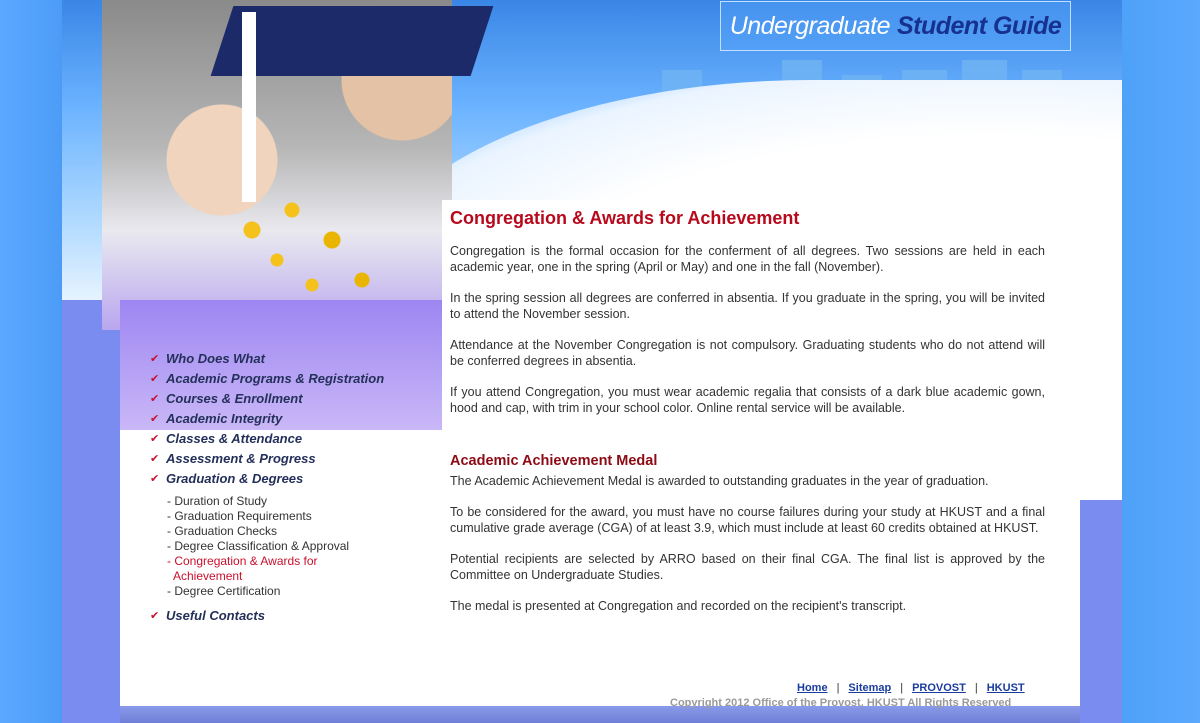  Describe the element at coordinates (911, 688) in the screenshot. I see `footer-links: Home | Sitemap | PROVOST | HKUST` at that location.